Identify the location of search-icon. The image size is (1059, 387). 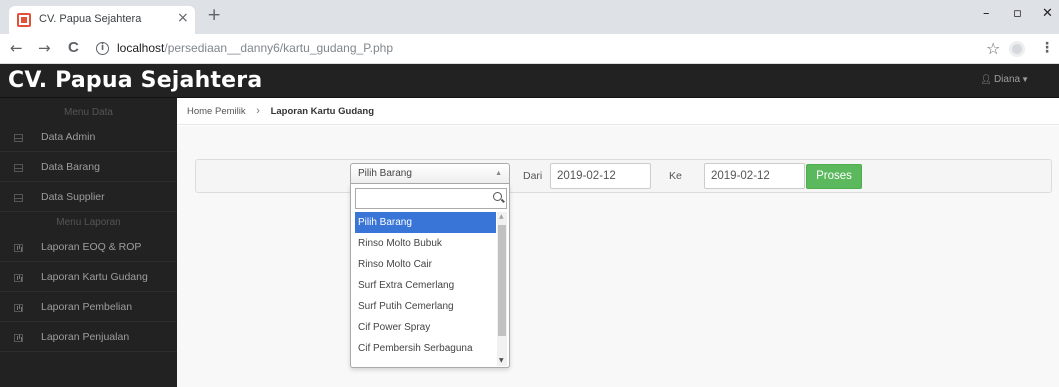
(497, 196).